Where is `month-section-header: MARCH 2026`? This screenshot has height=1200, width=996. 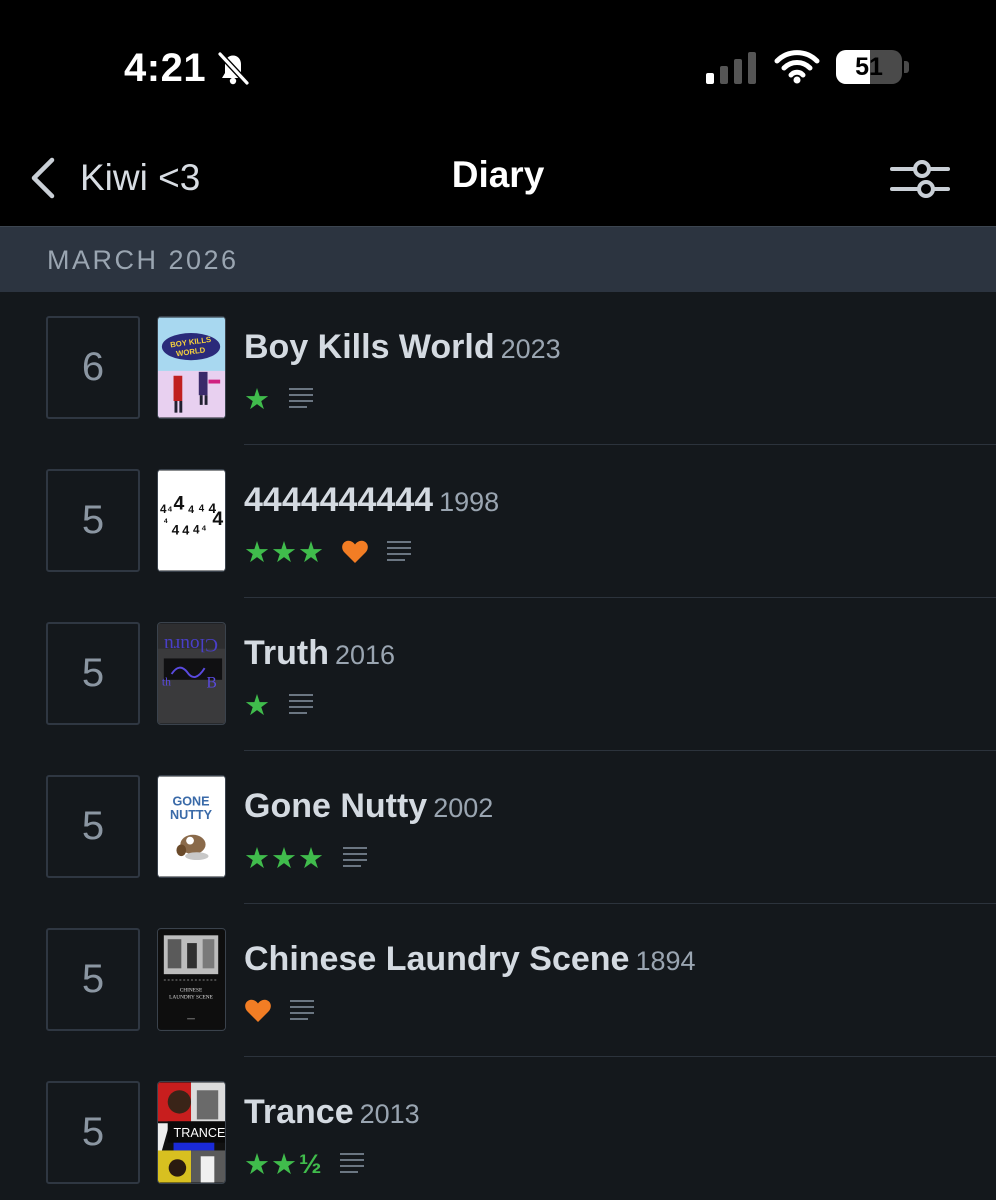
month-section-header: MARCH 2026 is located at coordinates (498, 259).